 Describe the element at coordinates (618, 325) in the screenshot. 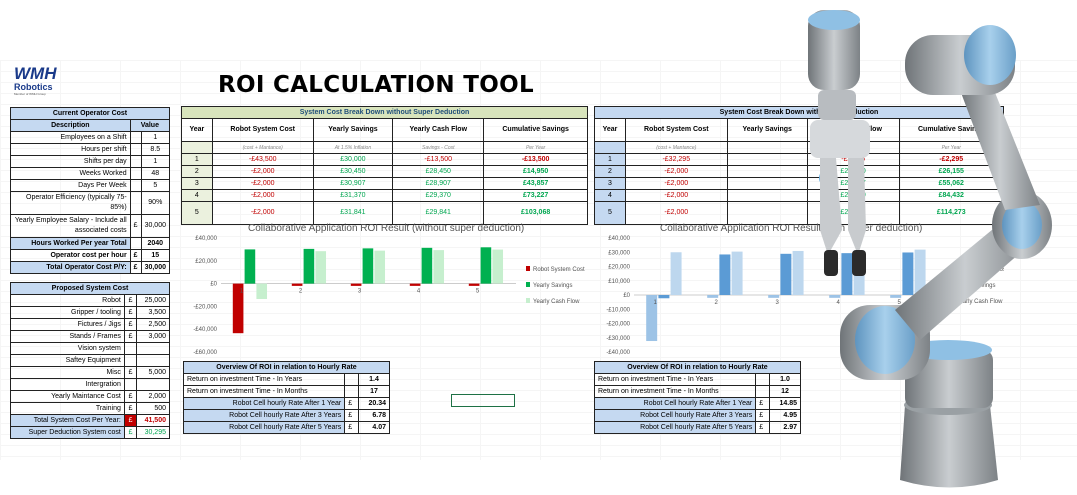

I see `y-tick-label: -£20,000` at that location.